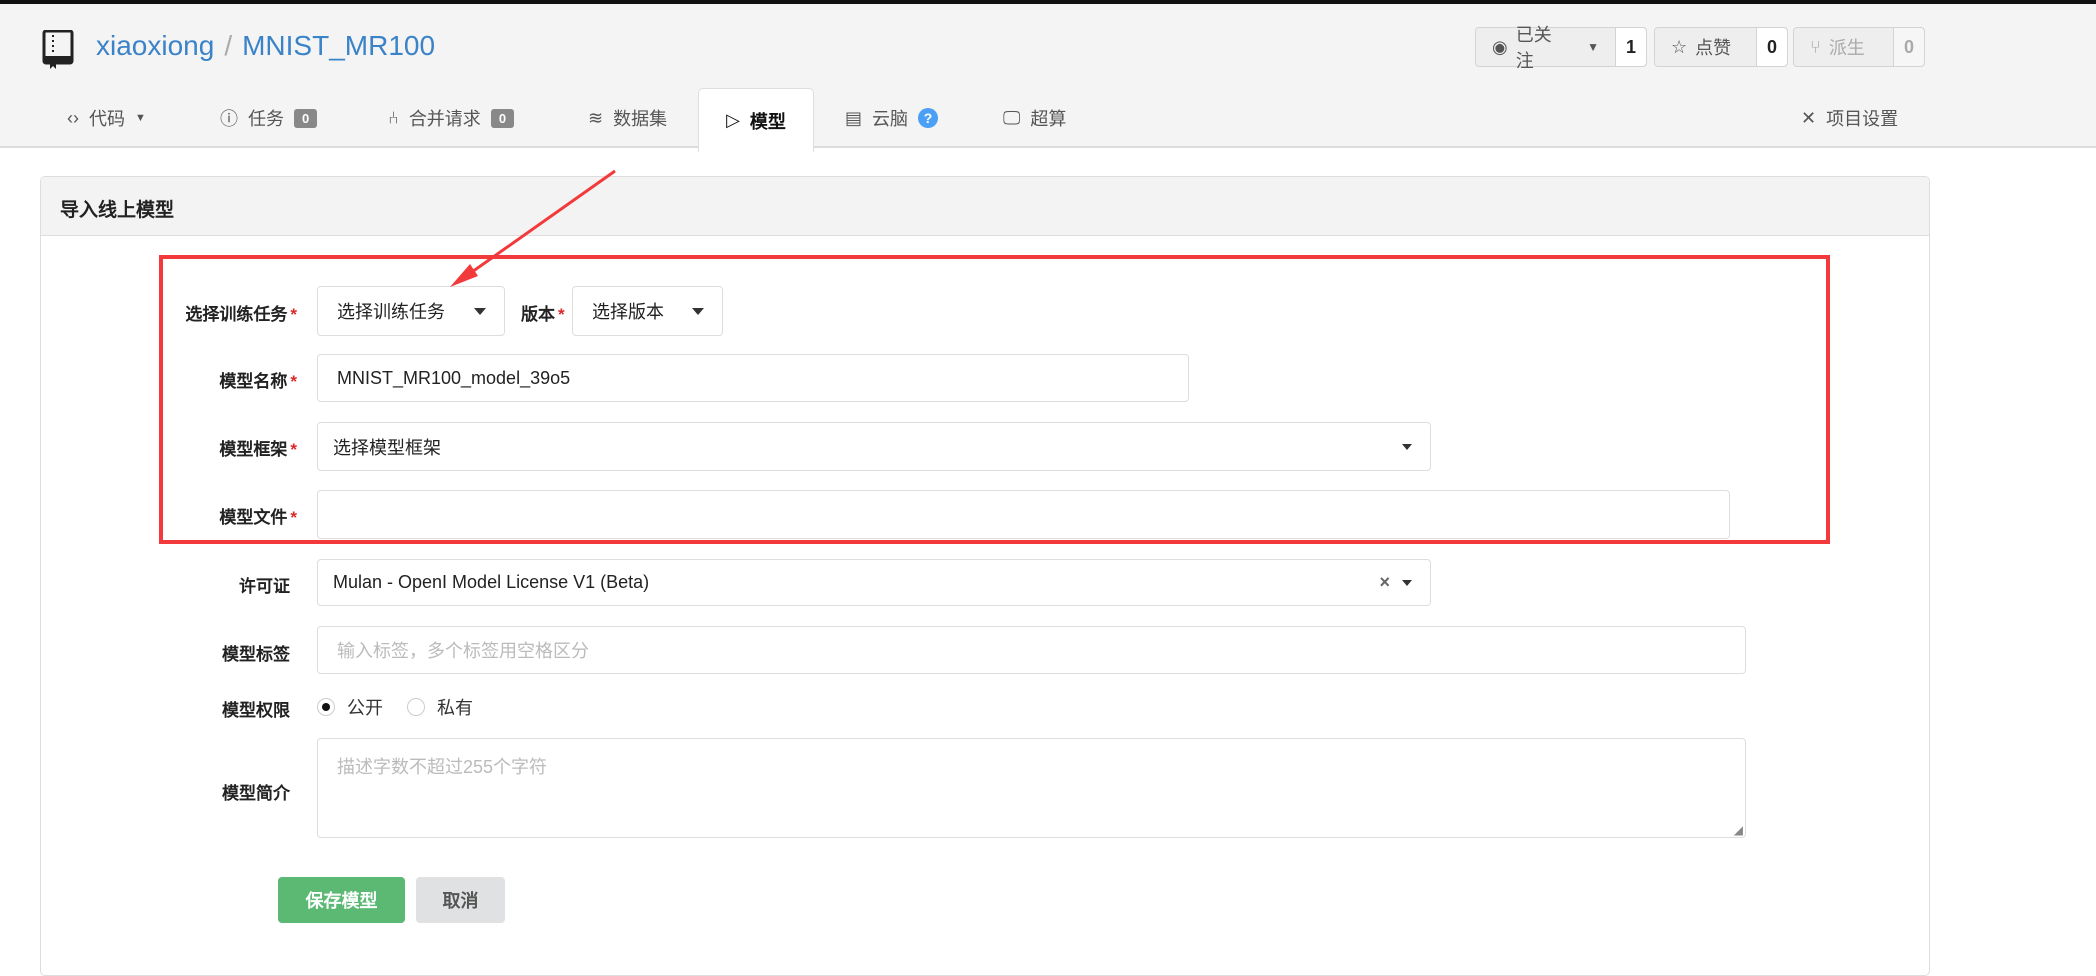 Image resolution: width=2096 pixels, height=976 pixels. What do you see at coordinates (256, 710) in the screenshot?
I see `permission-label: 模型权限` at bounding box center [256, 710].